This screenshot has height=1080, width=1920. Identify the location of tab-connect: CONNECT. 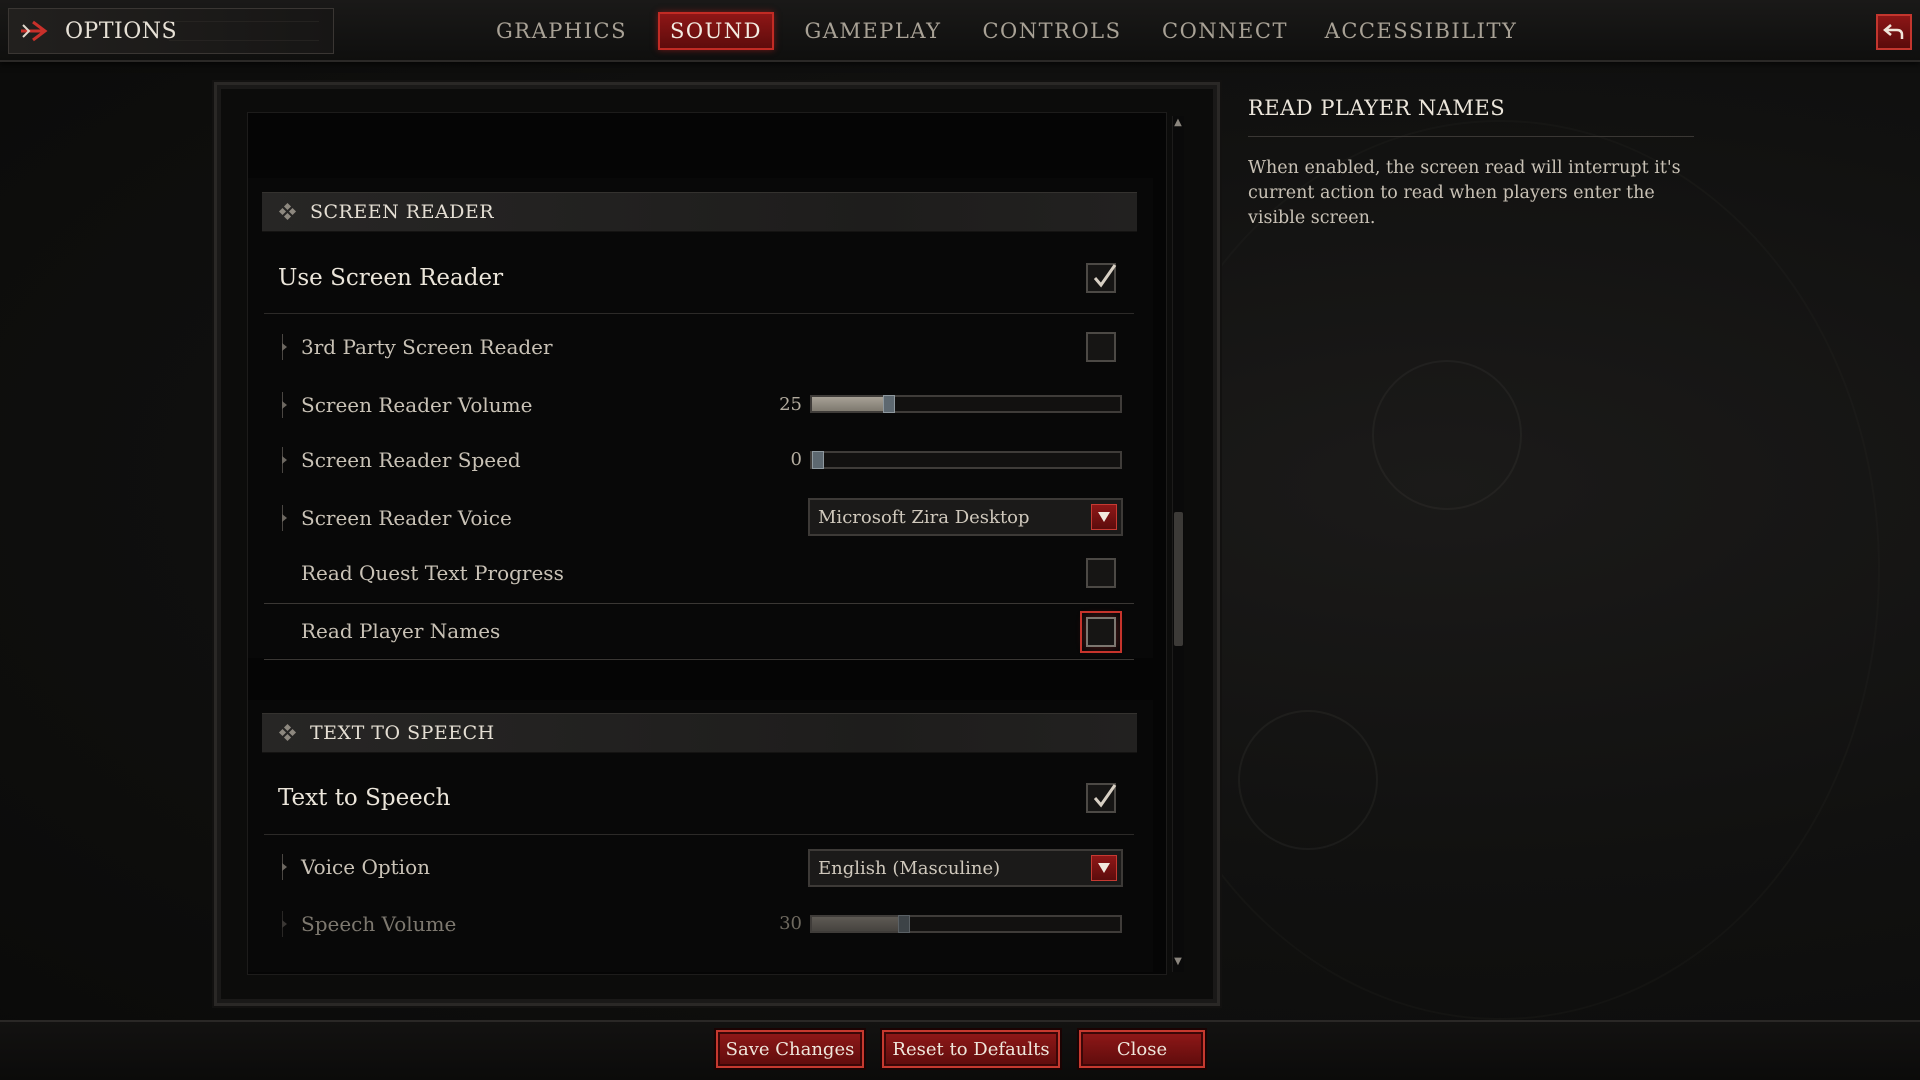
(1225, 31).